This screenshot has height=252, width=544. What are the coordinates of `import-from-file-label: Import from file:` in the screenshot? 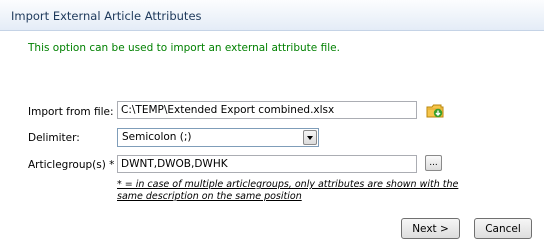 It's located at (71, 112).